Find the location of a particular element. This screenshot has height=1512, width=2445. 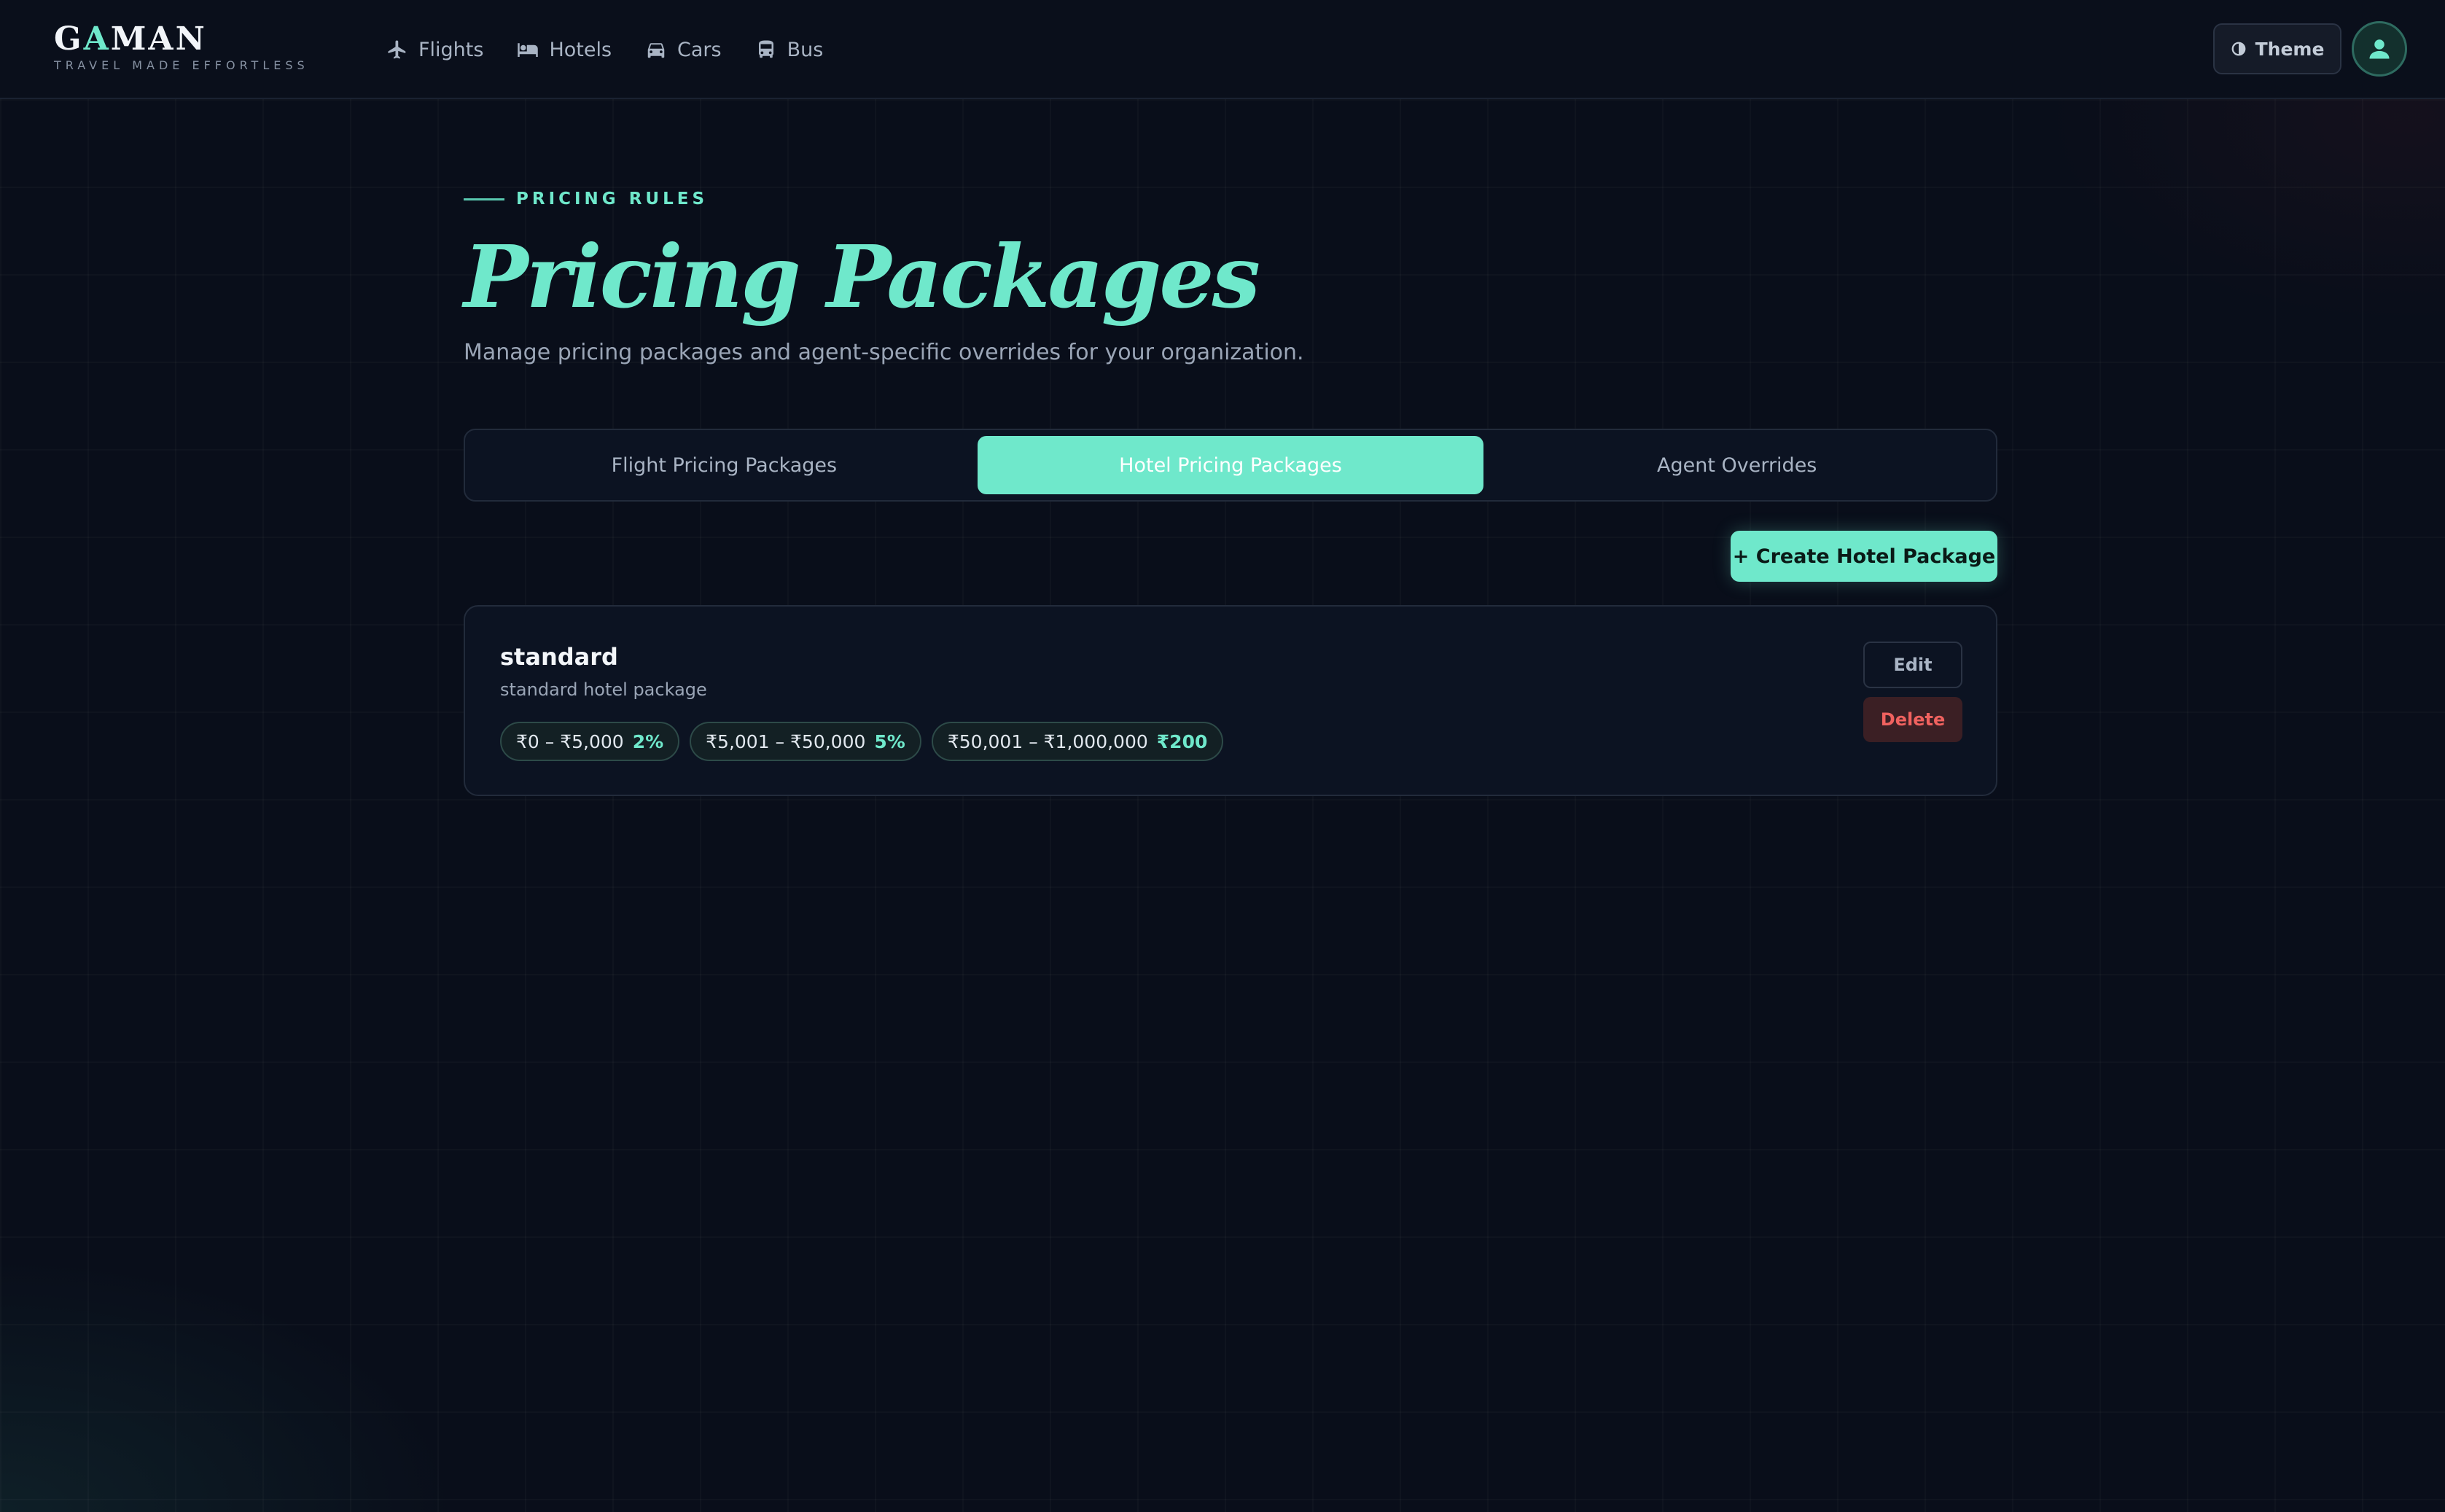

tier-value: ₹200 is located at coordinates (1182, 741).